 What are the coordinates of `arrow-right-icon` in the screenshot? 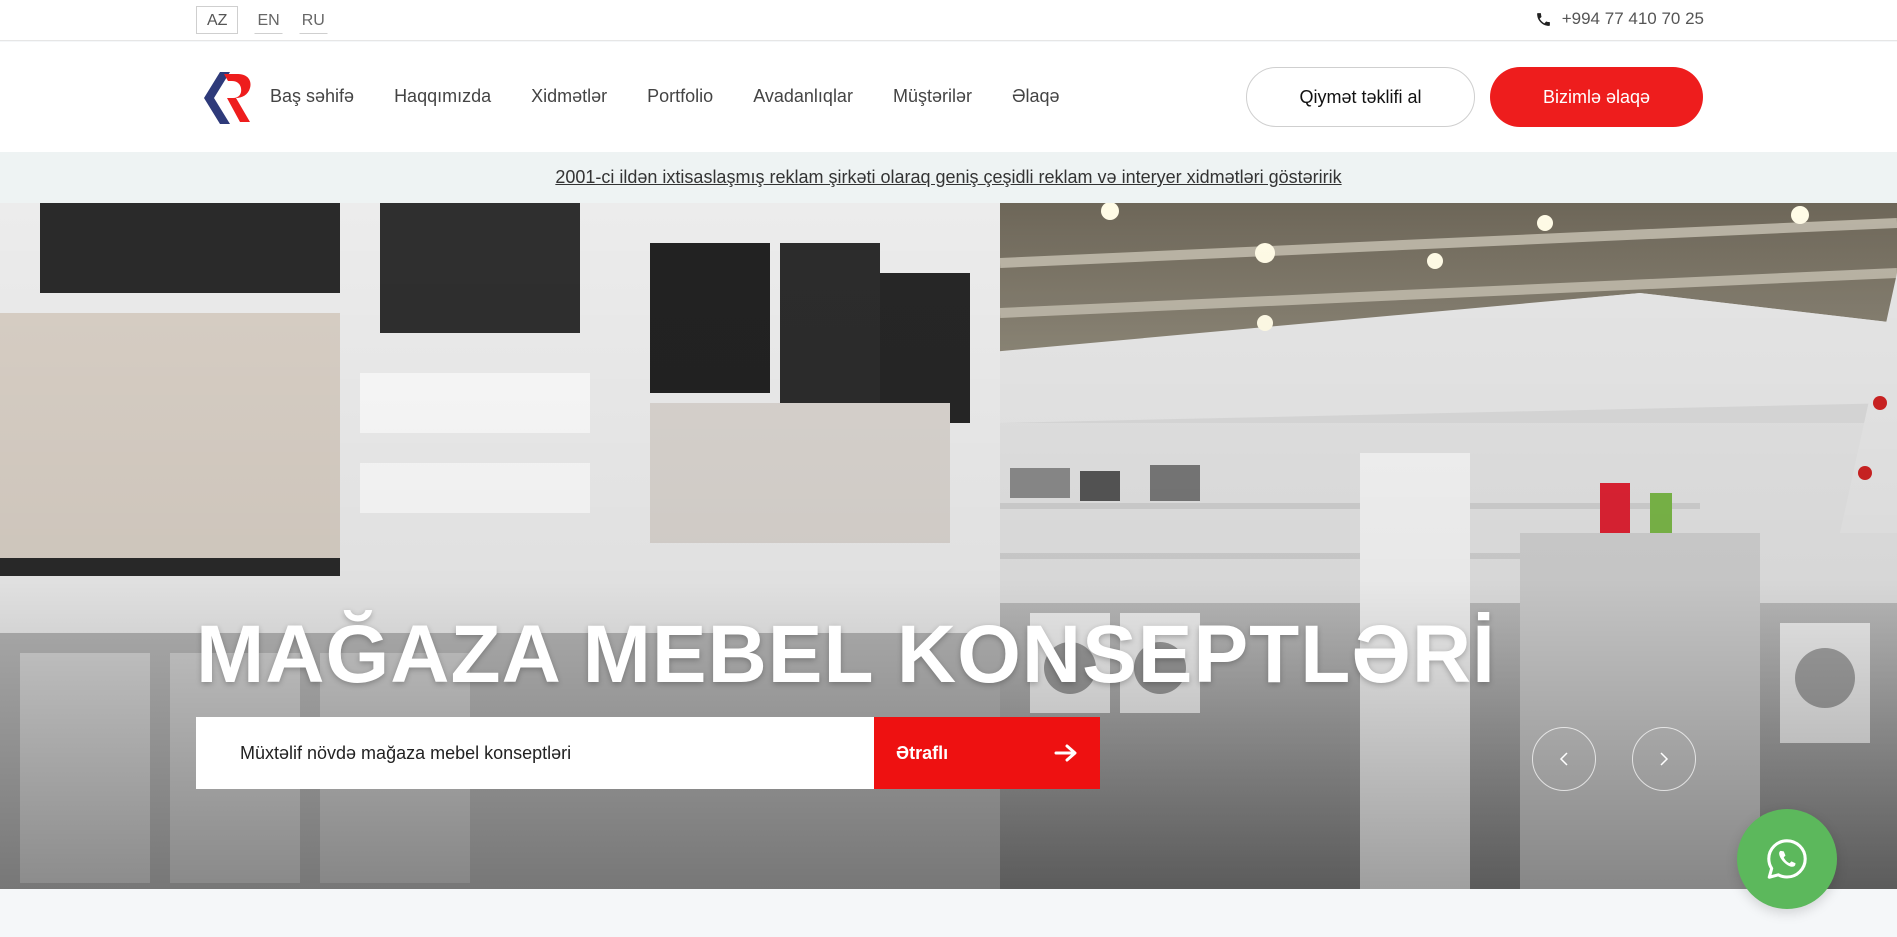 It's located at (1065, 753).